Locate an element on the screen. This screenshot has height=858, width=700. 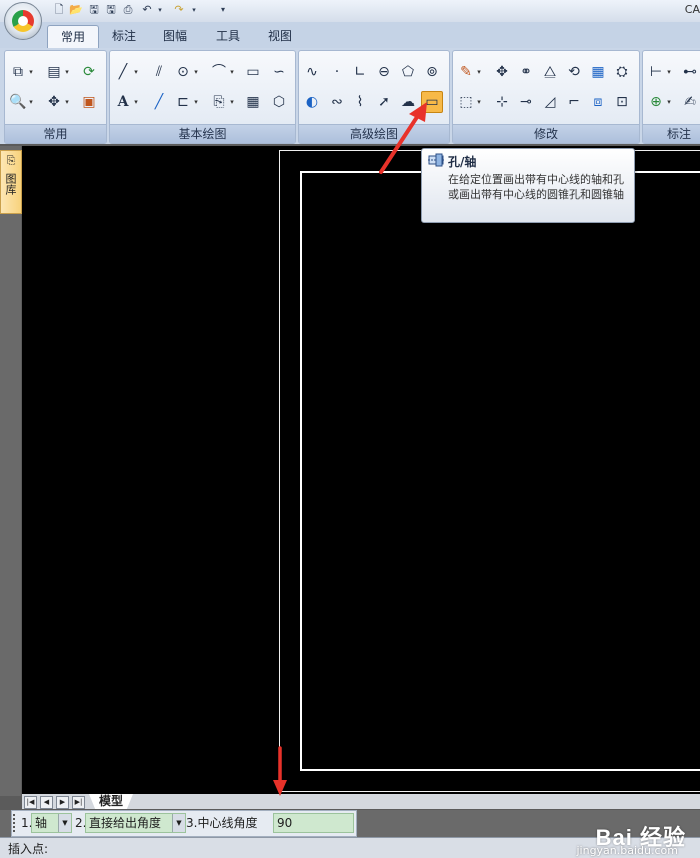
prev-tab-icon: ◀ is located at coordinates (46, 802).